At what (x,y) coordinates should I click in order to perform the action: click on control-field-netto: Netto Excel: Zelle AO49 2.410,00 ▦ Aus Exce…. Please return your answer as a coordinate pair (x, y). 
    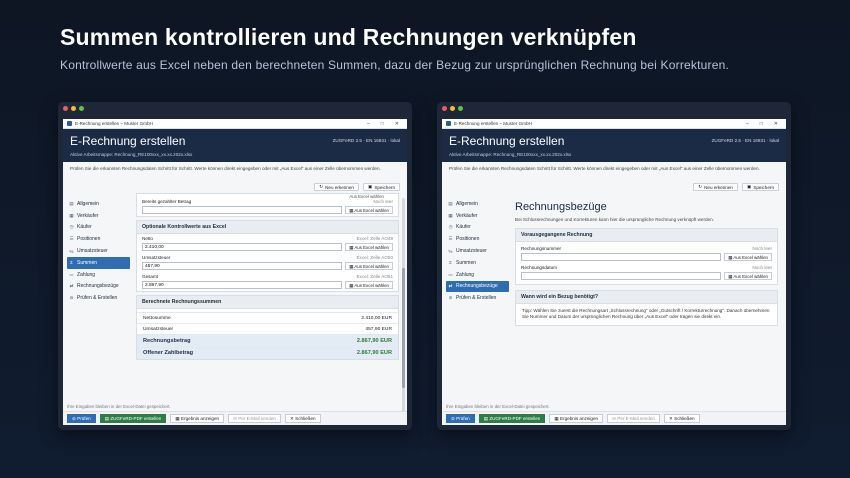
    Looking at the image, I should click on (267, 243).